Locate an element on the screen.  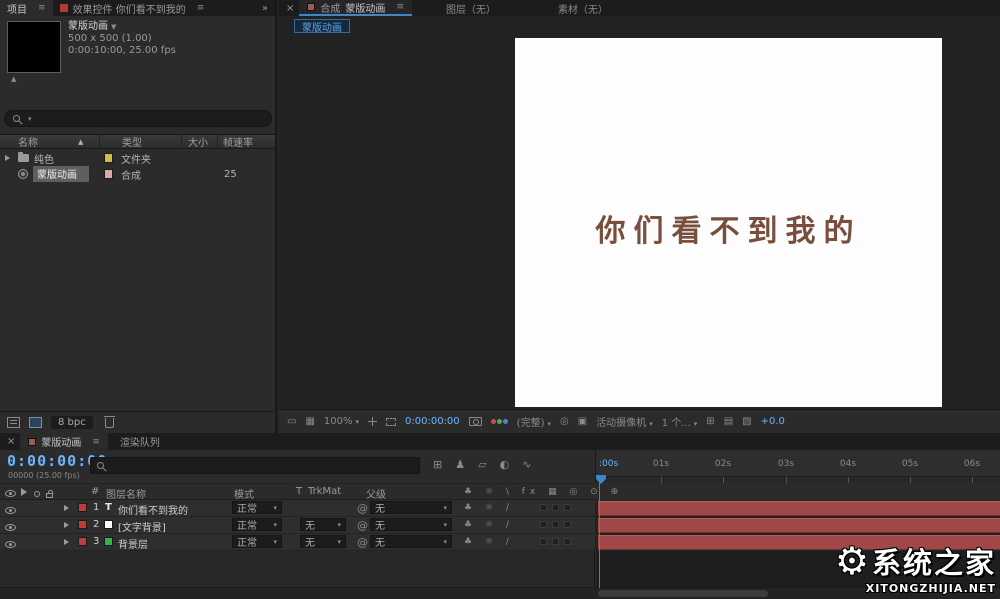
shy-layers-icon: ▱ is located at coordinates (482, 464).